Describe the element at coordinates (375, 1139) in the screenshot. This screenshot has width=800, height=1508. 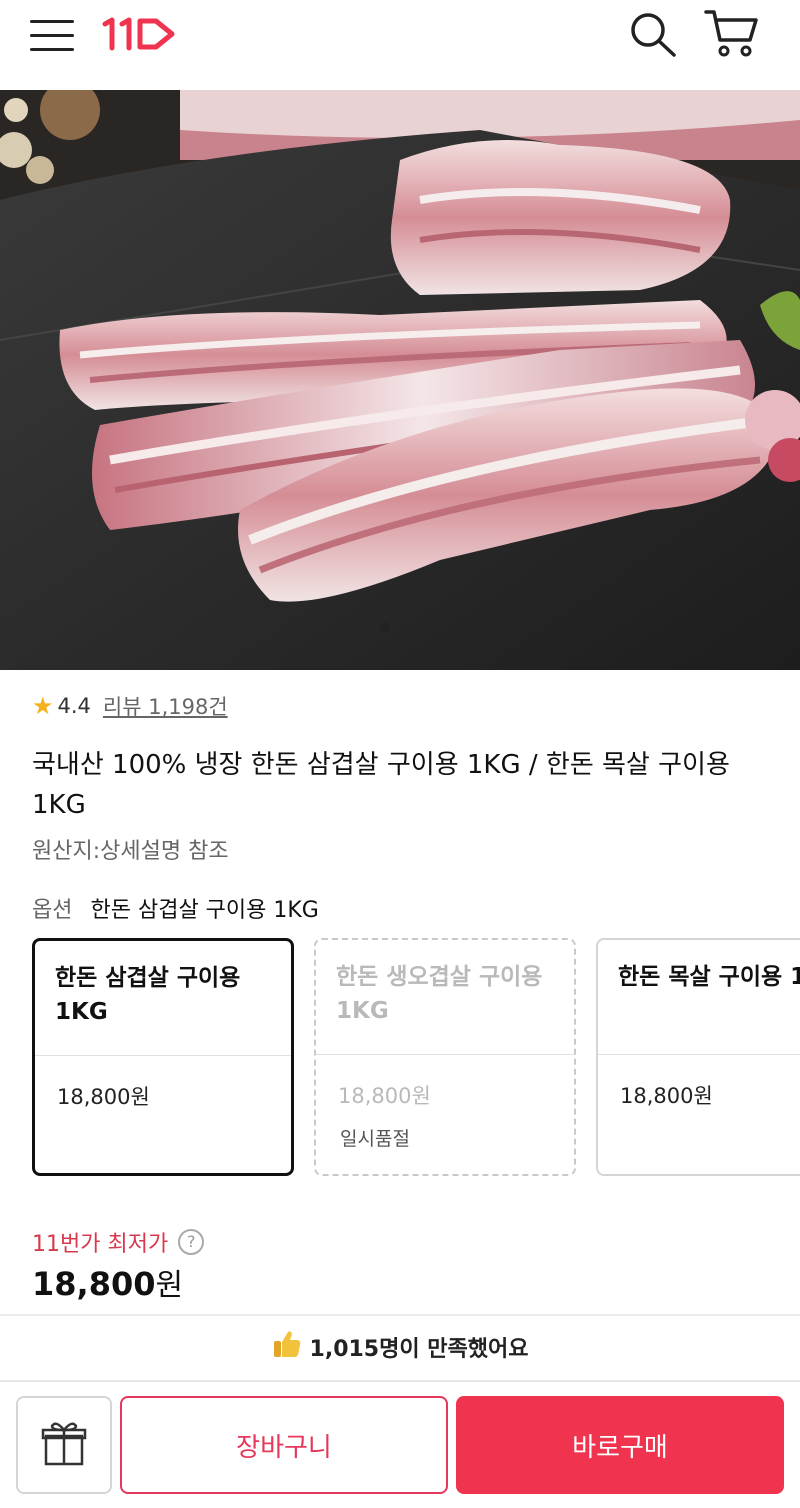
I see `option-card-status: 일시품절` at that location.